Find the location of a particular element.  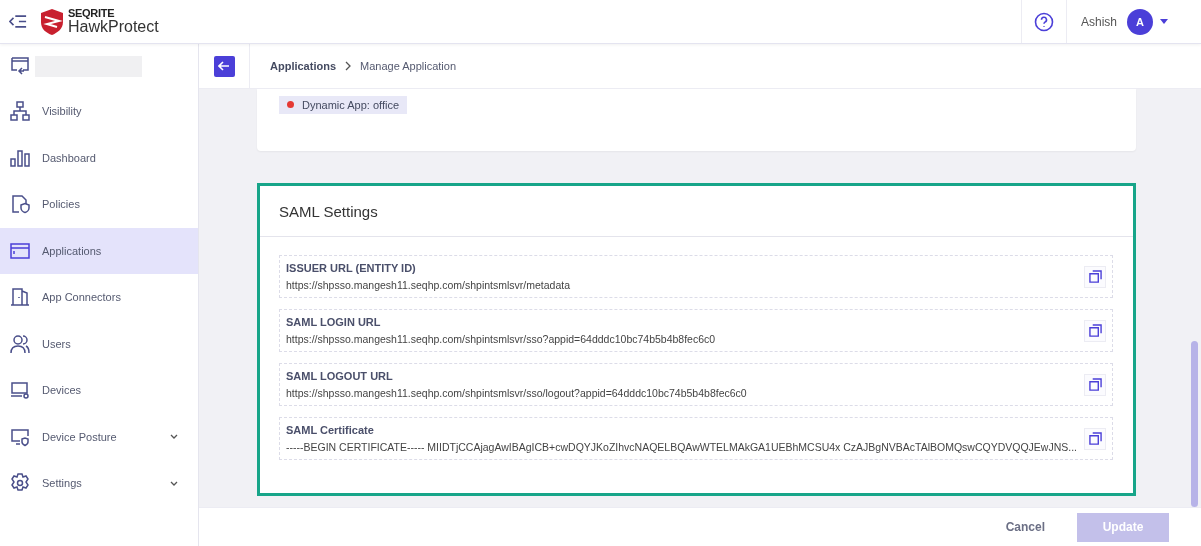

sidebar-item: Policies is located at coordinates (99, 204).